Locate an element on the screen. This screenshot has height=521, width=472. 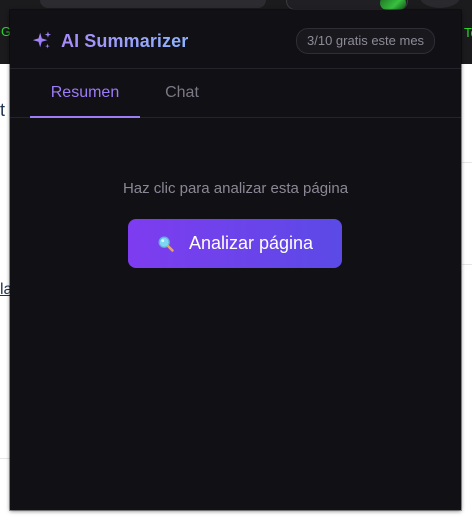
active-tab-indicator is located at coordinates (85, 117).